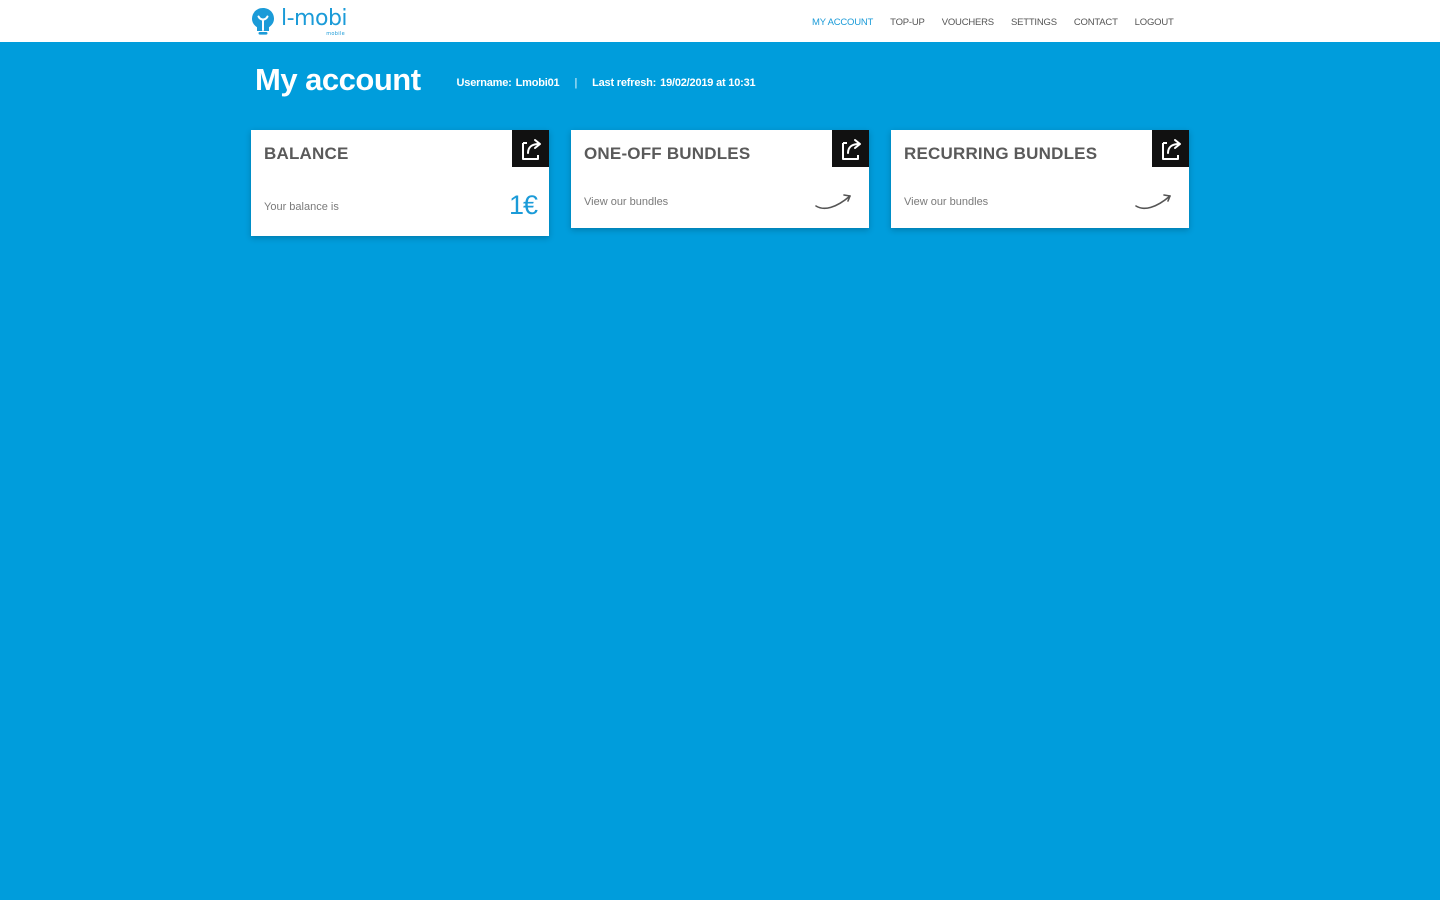 The image size is (1440, 900). What do you see at coordinates (306, 153) in the screenshot?
I see `balance-card-title: BALANCE` at bounding box center [306, 153].